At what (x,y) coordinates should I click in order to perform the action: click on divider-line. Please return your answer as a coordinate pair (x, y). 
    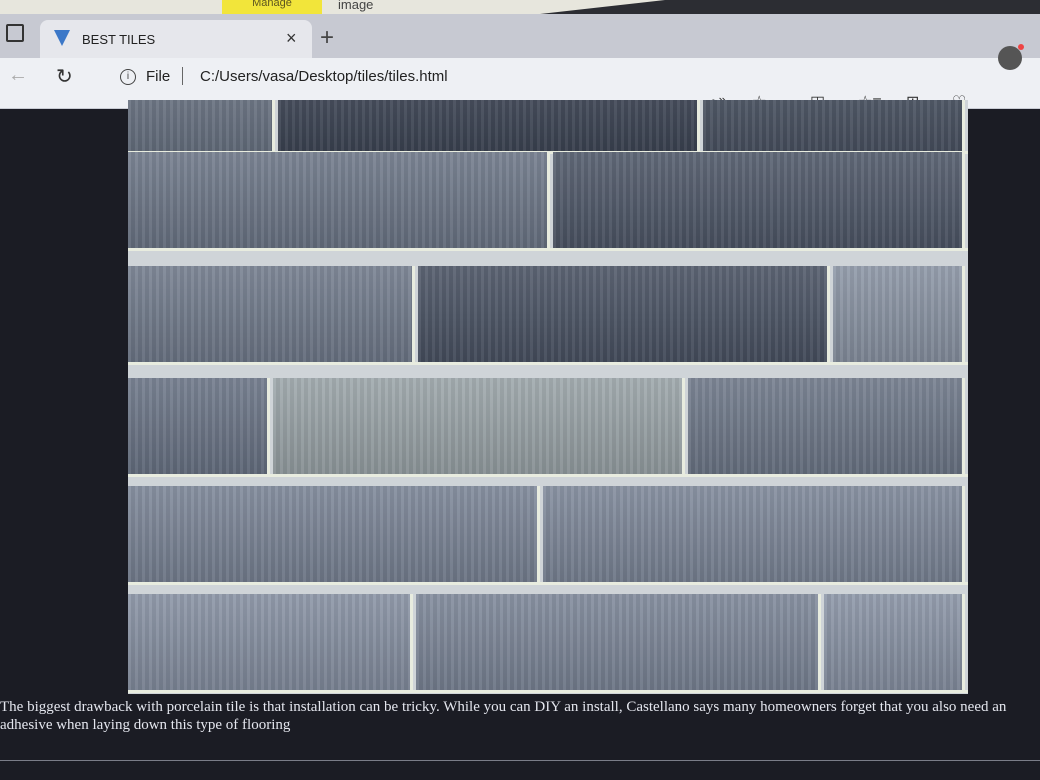
    Looking at the image, I should click on (520, 760).